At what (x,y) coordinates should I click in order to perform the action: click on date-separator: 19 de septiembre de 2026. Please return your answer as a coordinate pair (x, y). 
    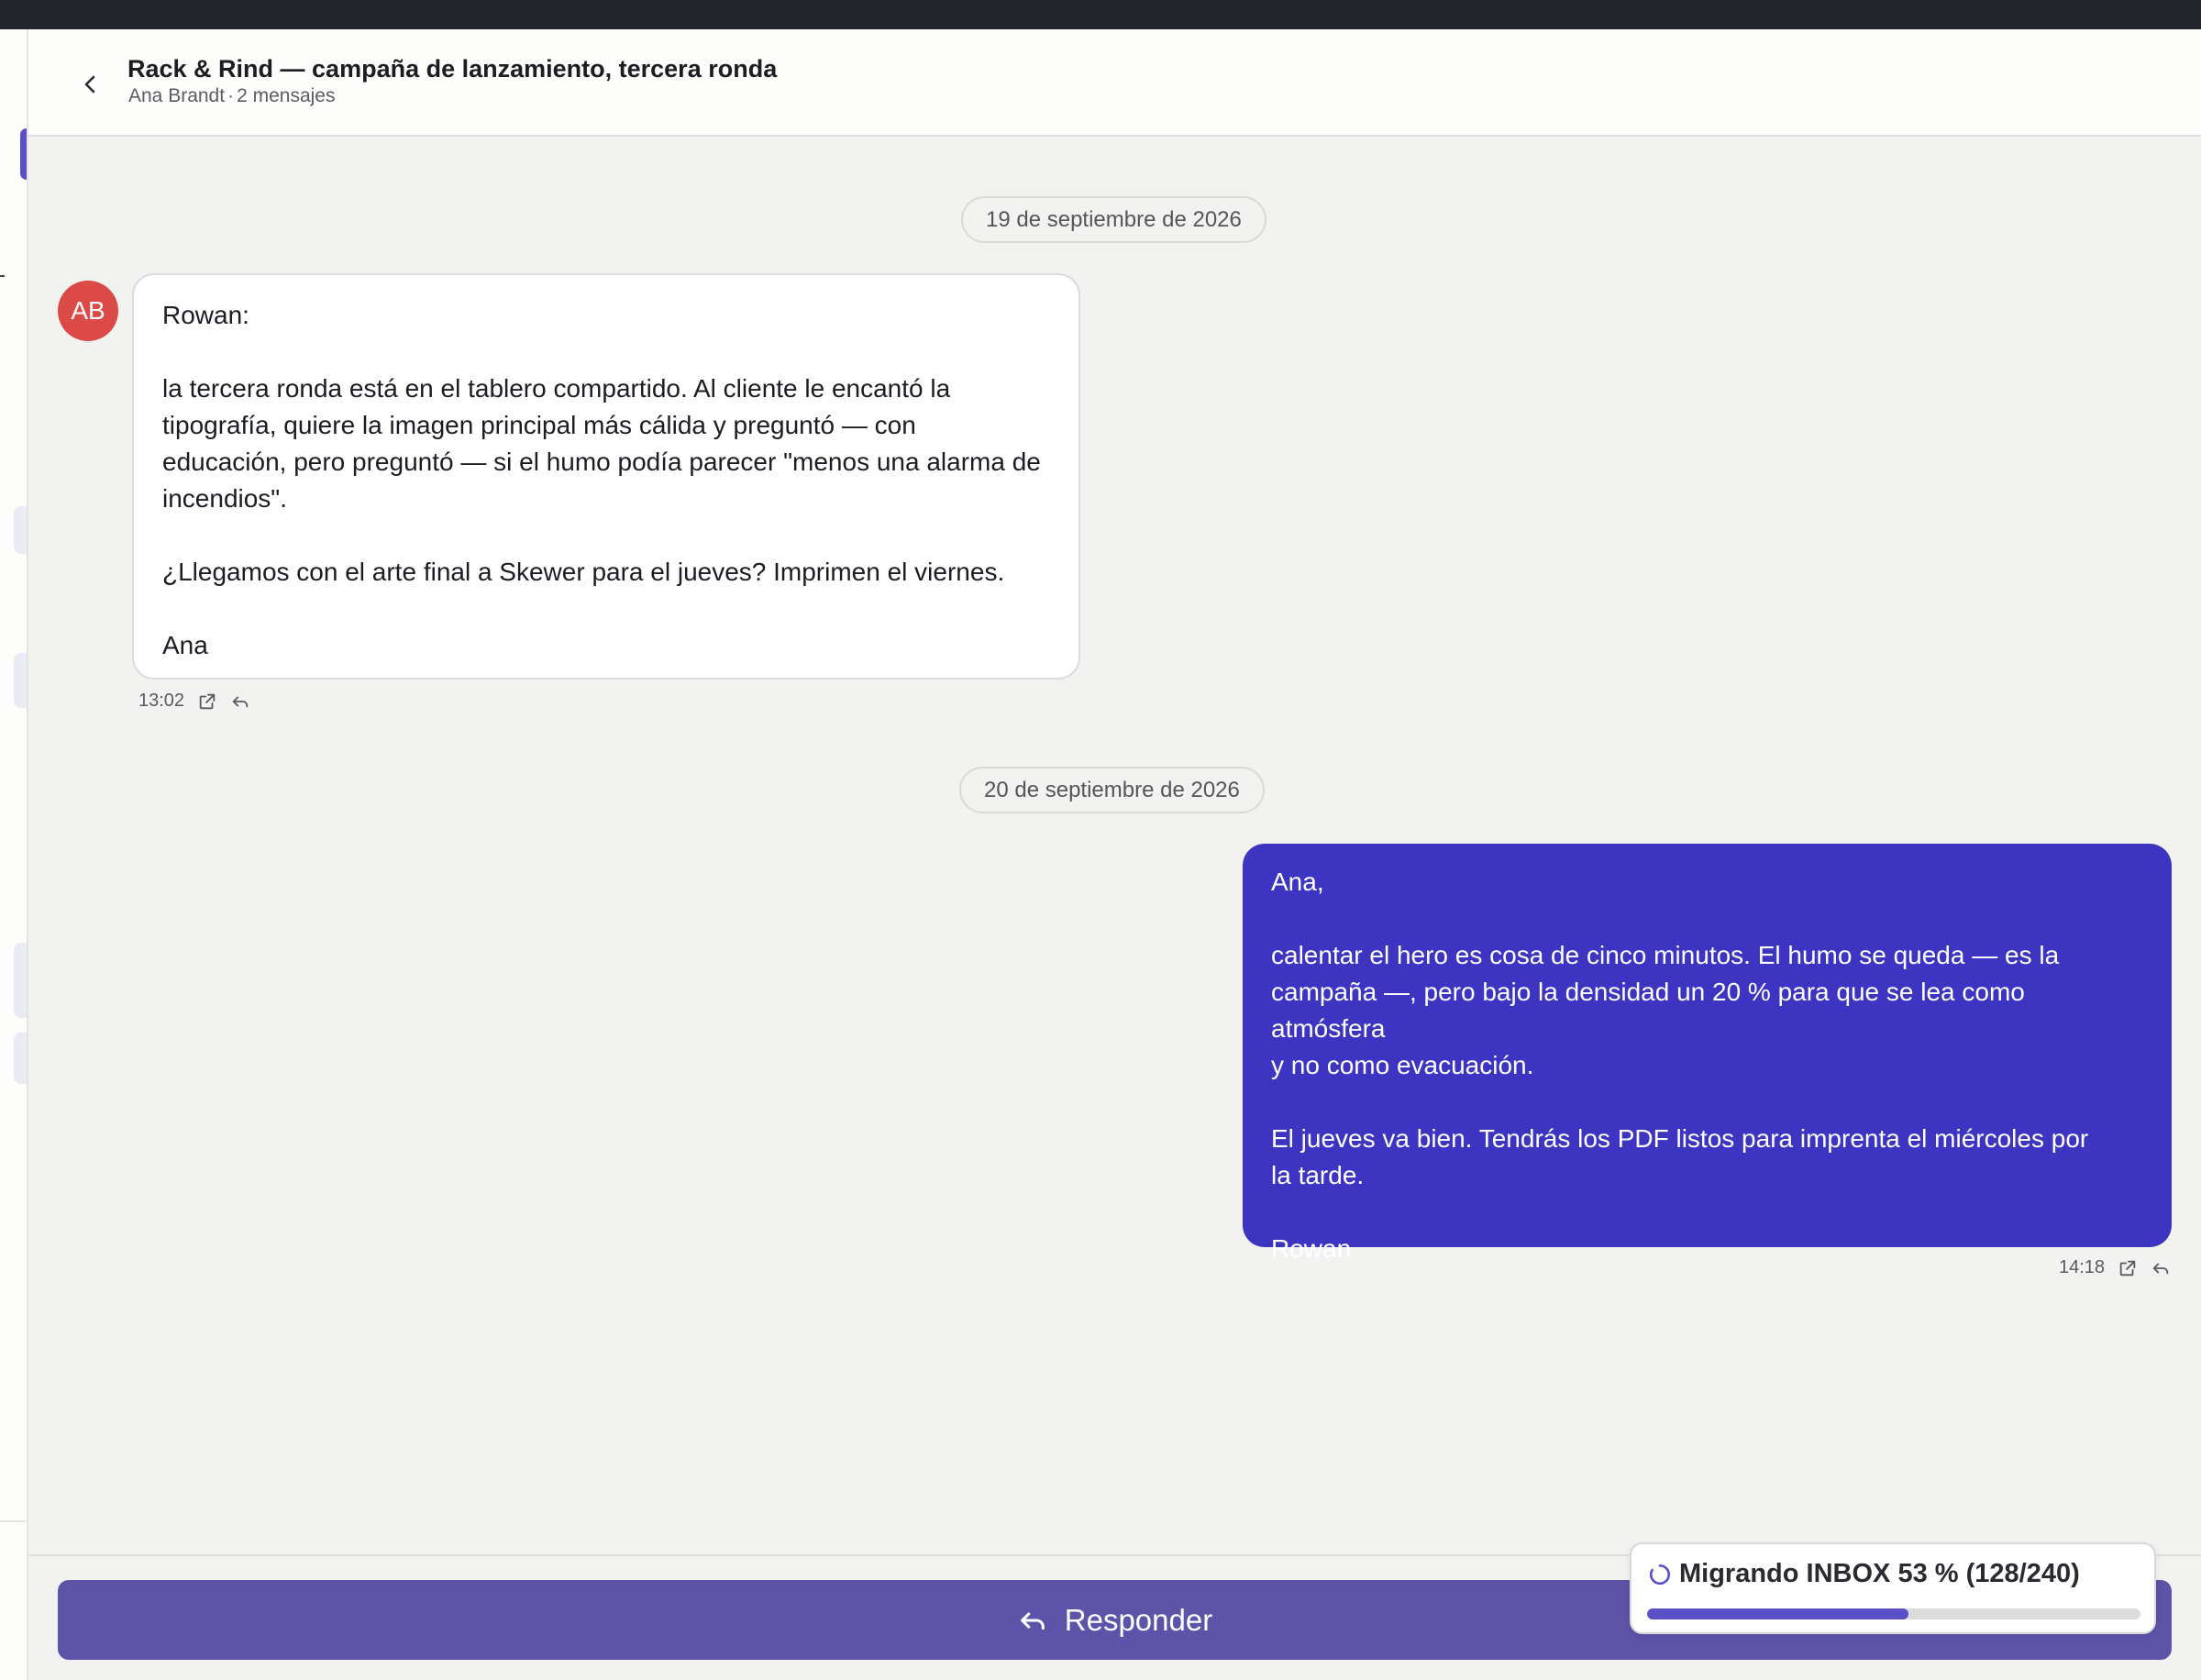
    Looking at the image, I should click on (1114, 219).